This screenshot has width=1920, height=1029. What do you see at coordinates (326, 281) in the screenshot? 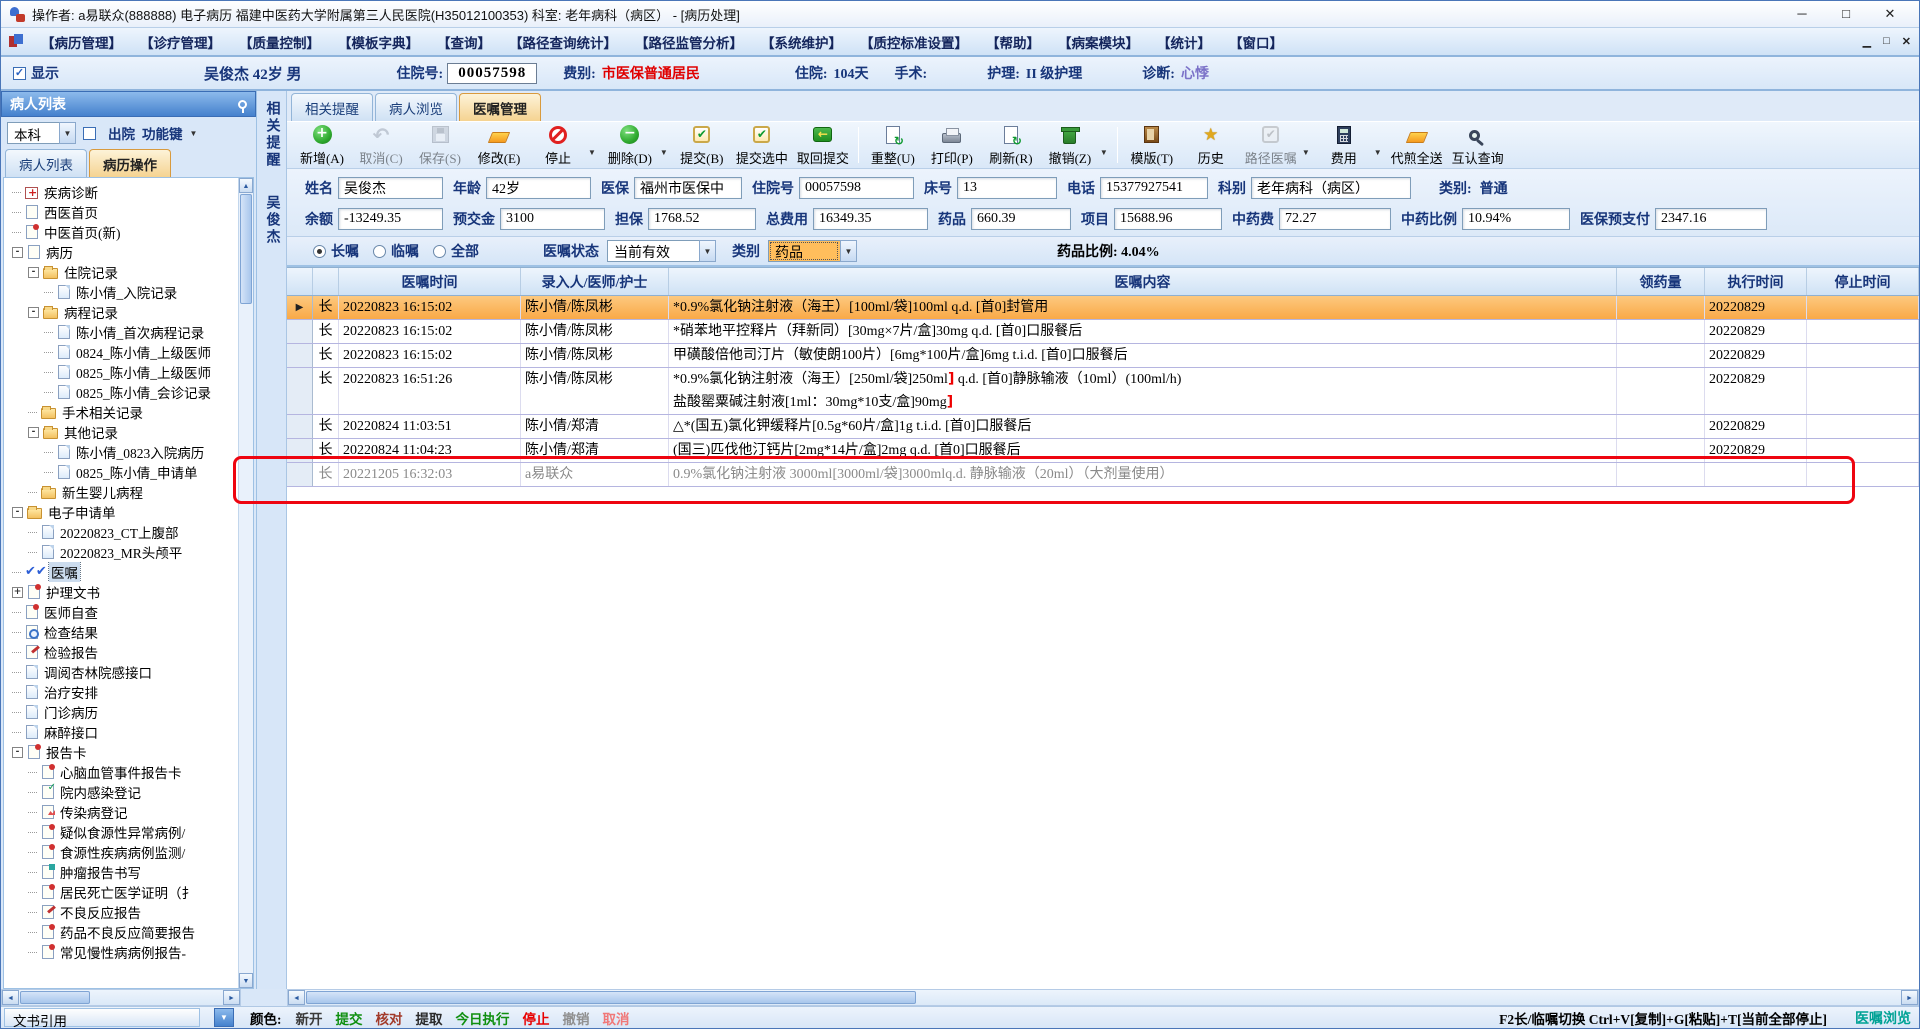
I see `column-header` at bounding box center [326, 281].